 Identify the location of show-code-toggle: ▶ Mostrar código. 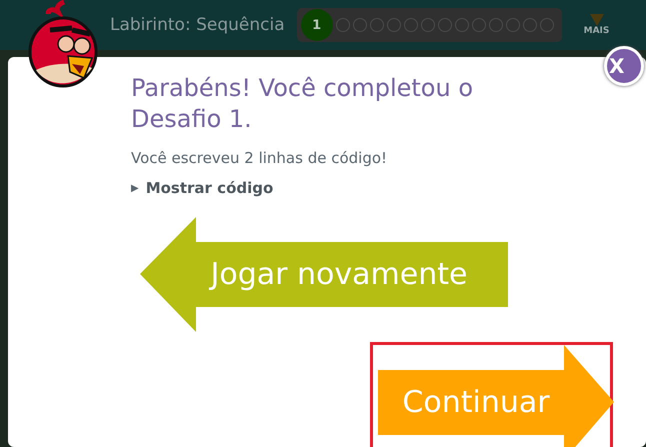
(202, 188).